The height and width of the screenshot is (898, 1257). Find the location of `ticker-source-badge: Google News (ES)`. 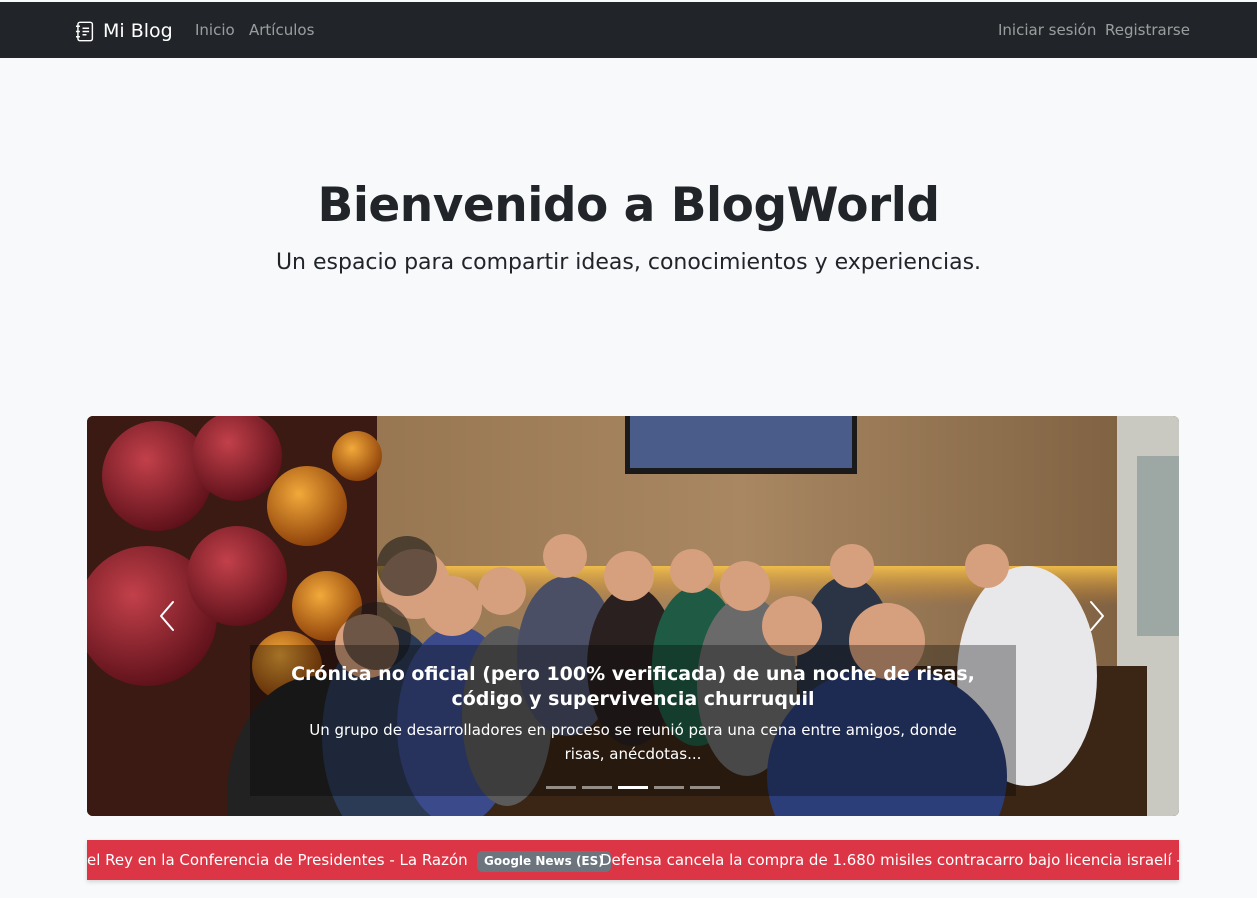

ticker-source-badge: Google News (ES) is located at coordinates (544, 861).